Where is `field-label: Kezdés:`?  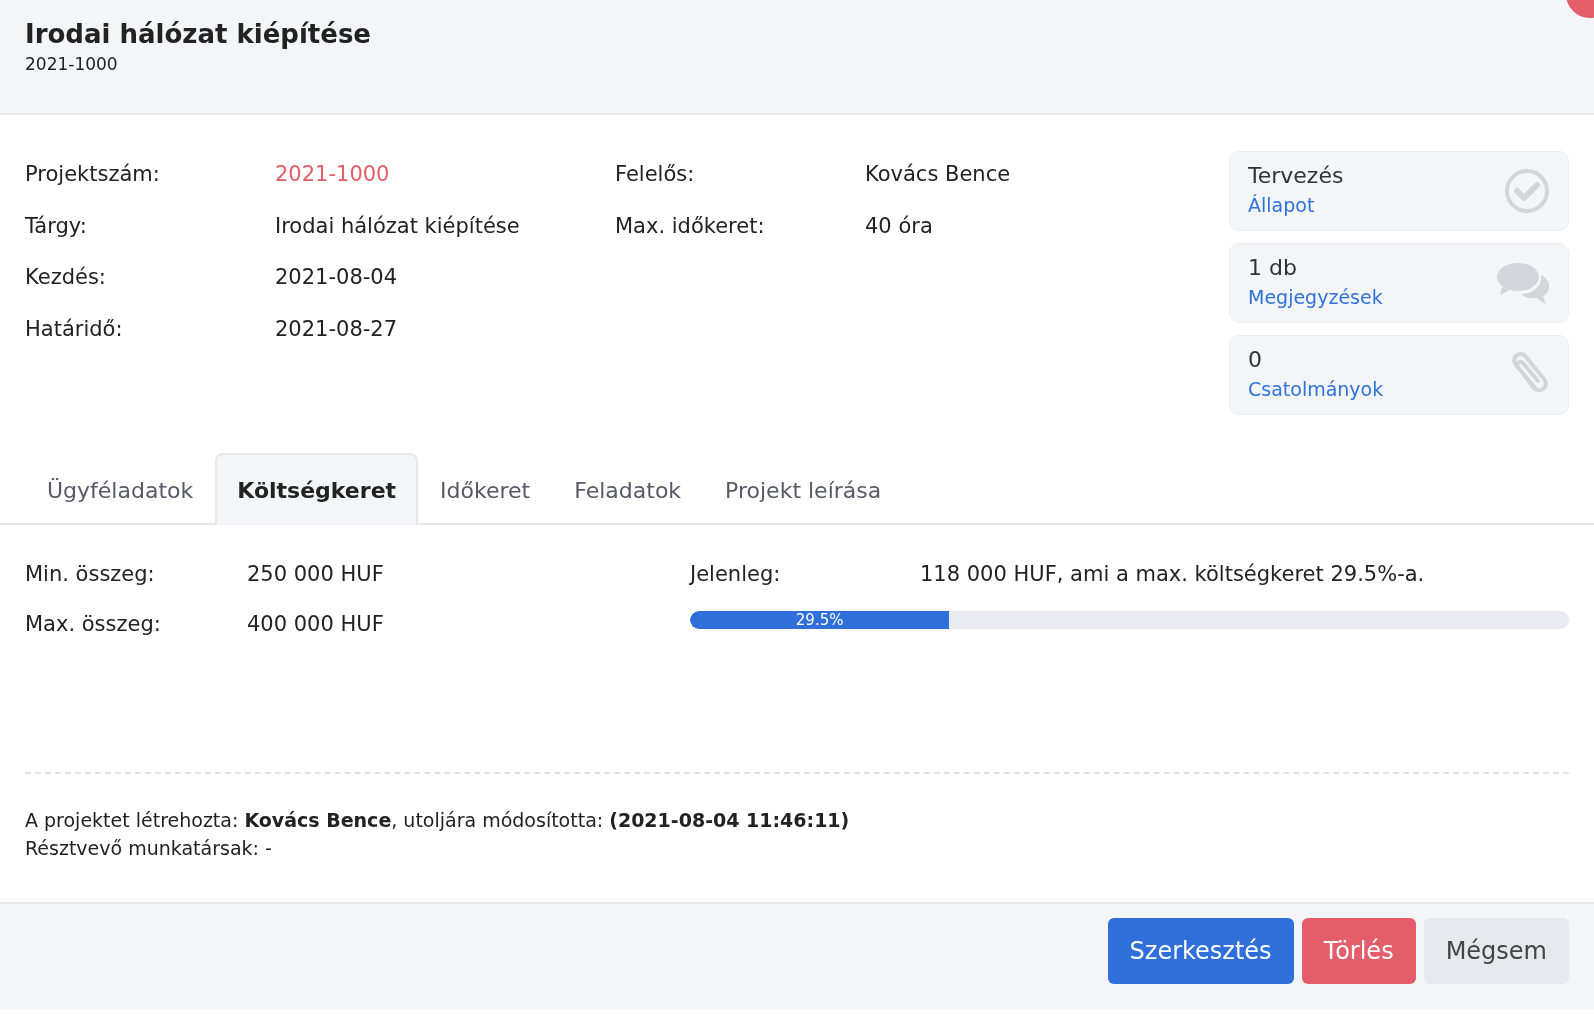 field-label: Kezdés: is located at coordinates (66, 277).